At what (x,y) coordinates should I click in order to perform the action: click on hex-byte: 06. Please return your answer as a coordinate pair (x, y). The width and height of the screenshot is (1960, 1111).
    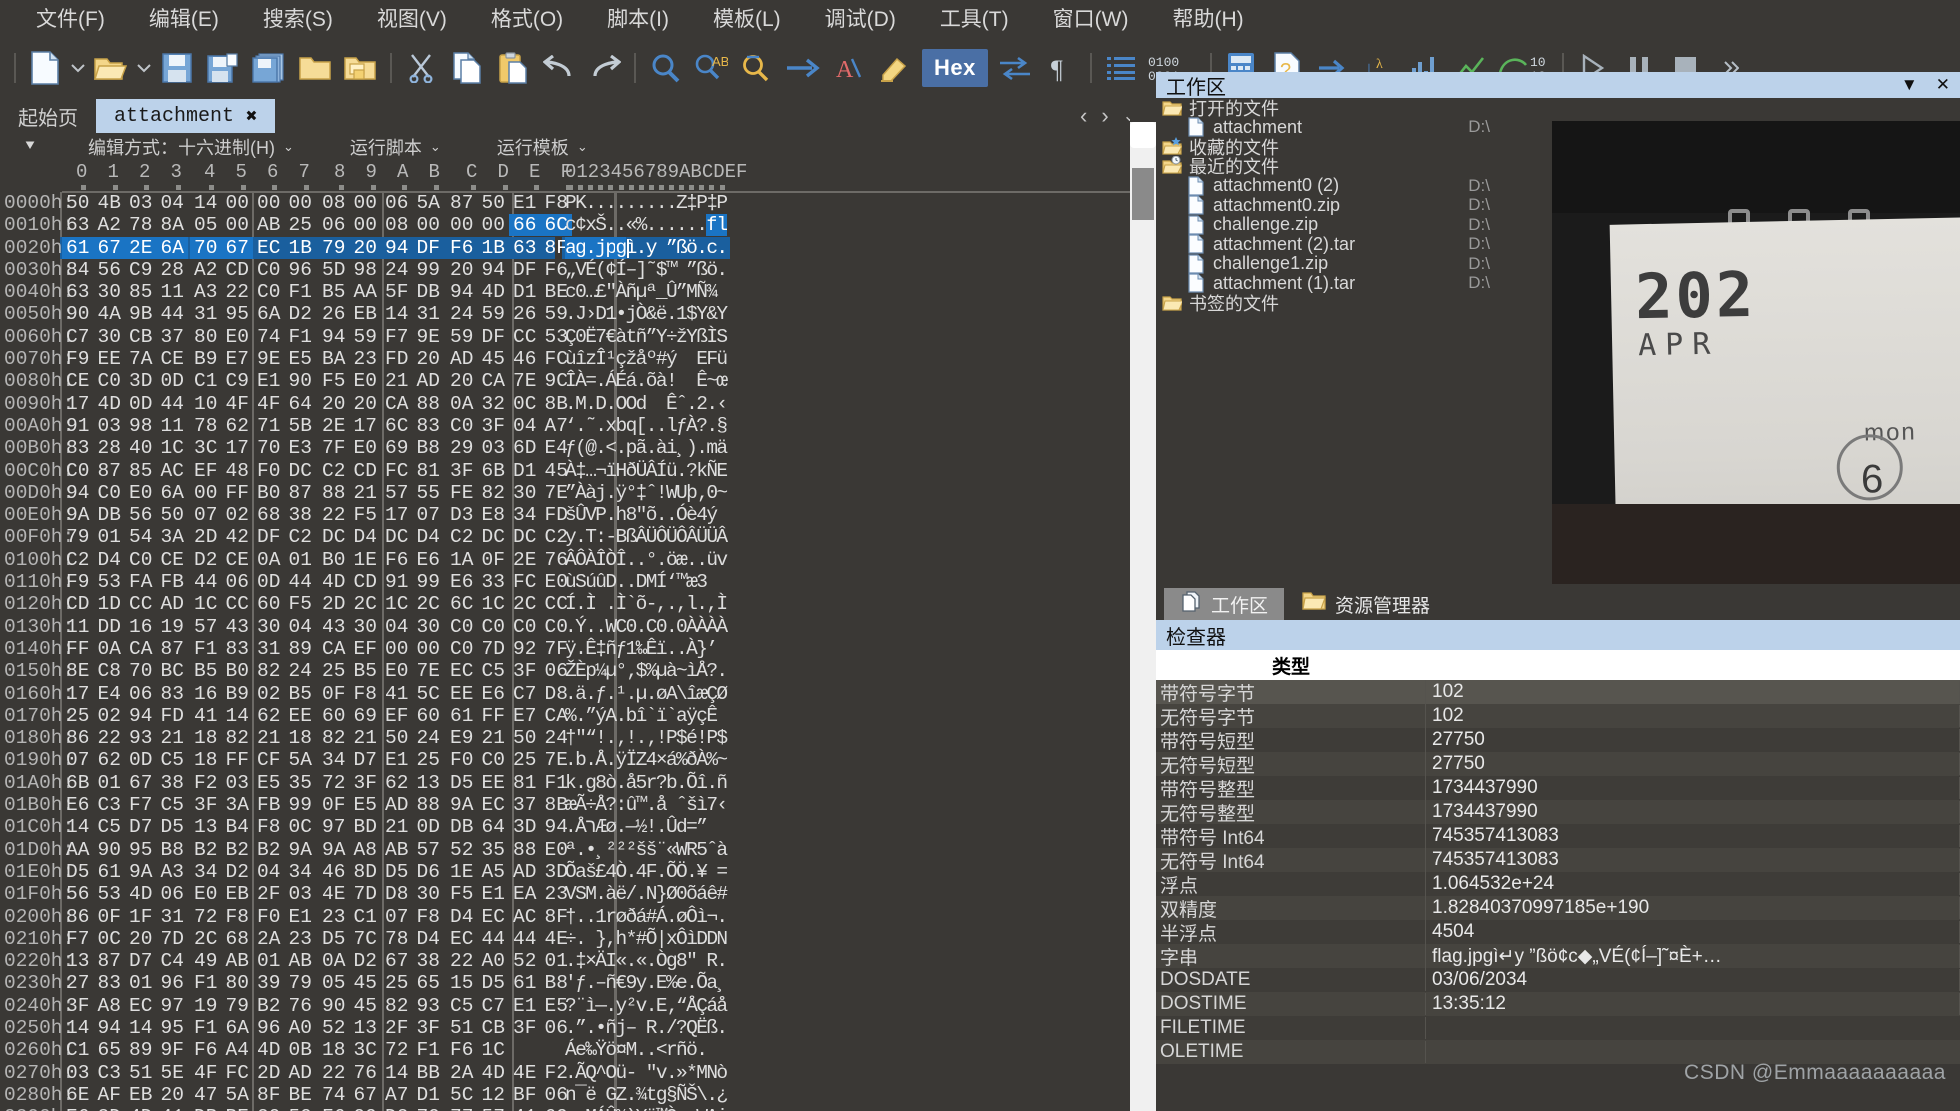
    Looking at the image, I should click on (238, 582).